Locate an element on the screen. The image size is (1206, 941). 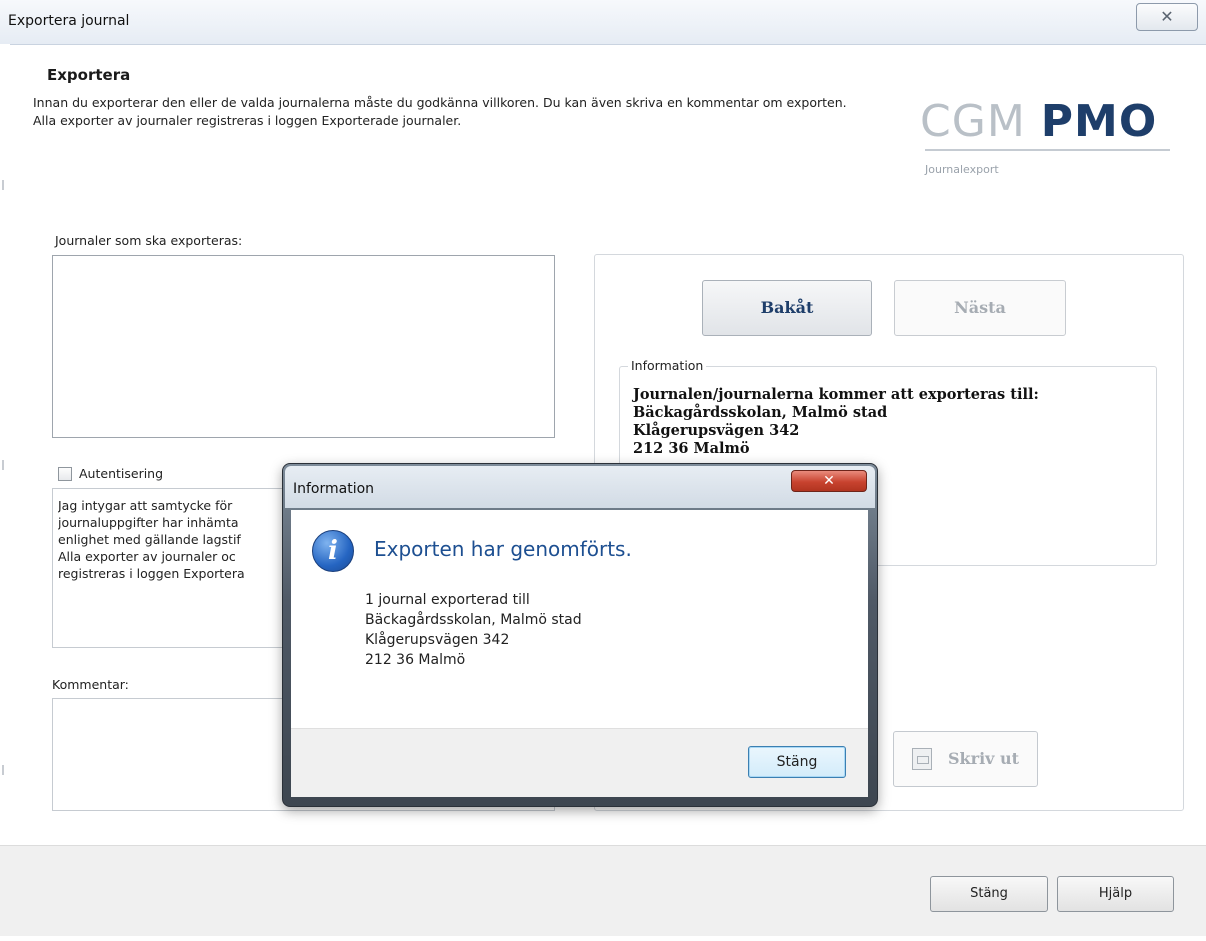
auth-terms-line: Jag intygar att samtycke för is located at coordinates (145, 505).